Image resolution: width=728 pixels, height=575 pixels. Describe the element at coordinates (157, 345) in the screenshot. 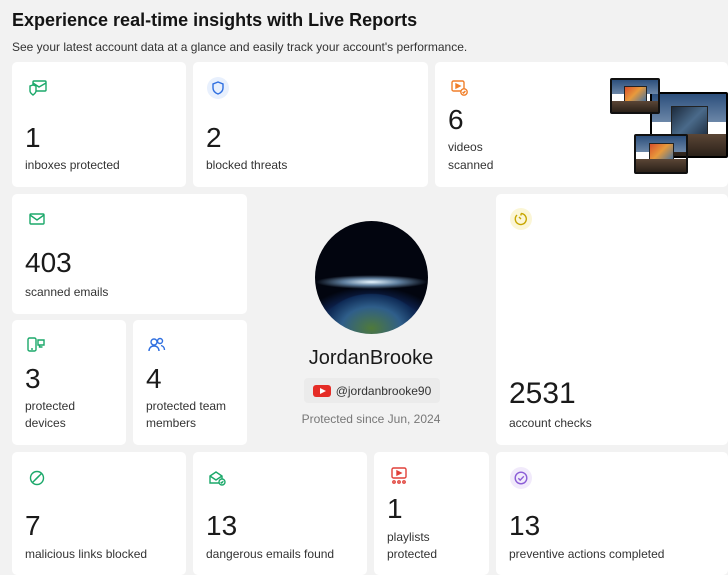

I see `team-icon` at that location.